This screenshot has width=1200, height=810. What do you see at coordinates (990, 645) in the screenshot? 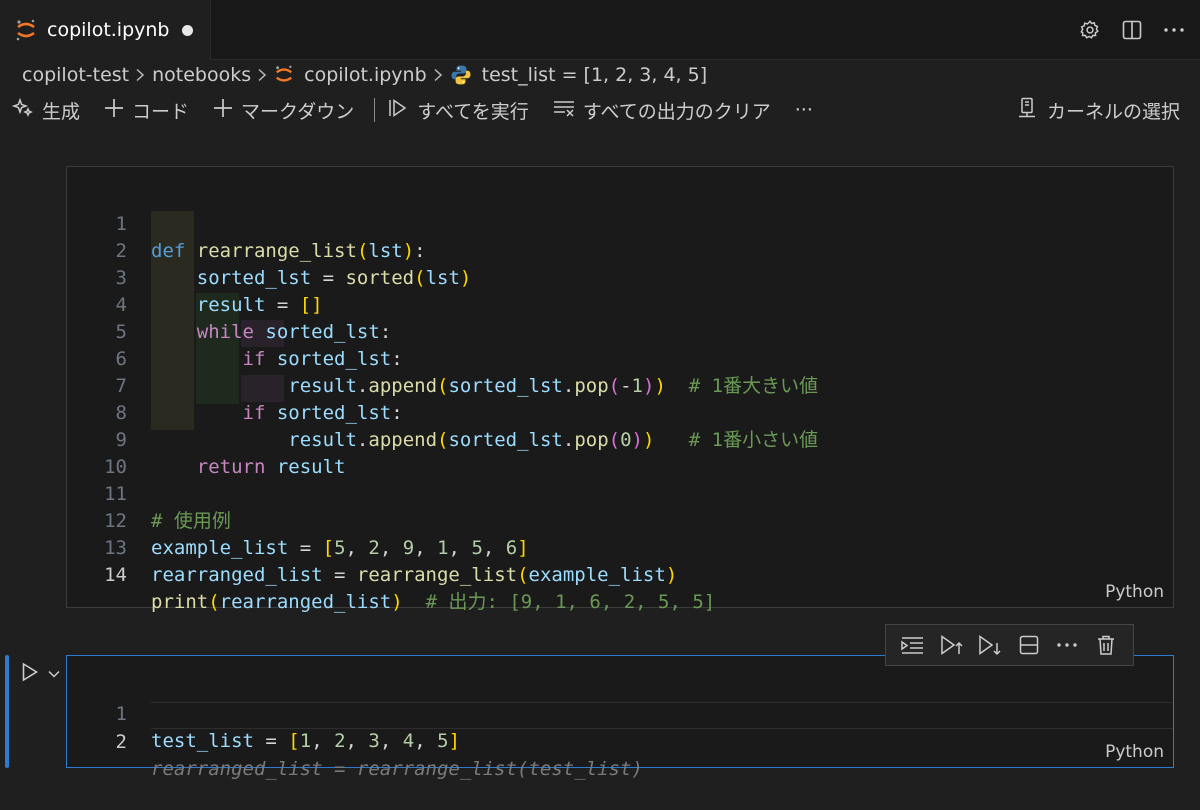
I see `execute-below-icon` at bounding box center [990, 645].